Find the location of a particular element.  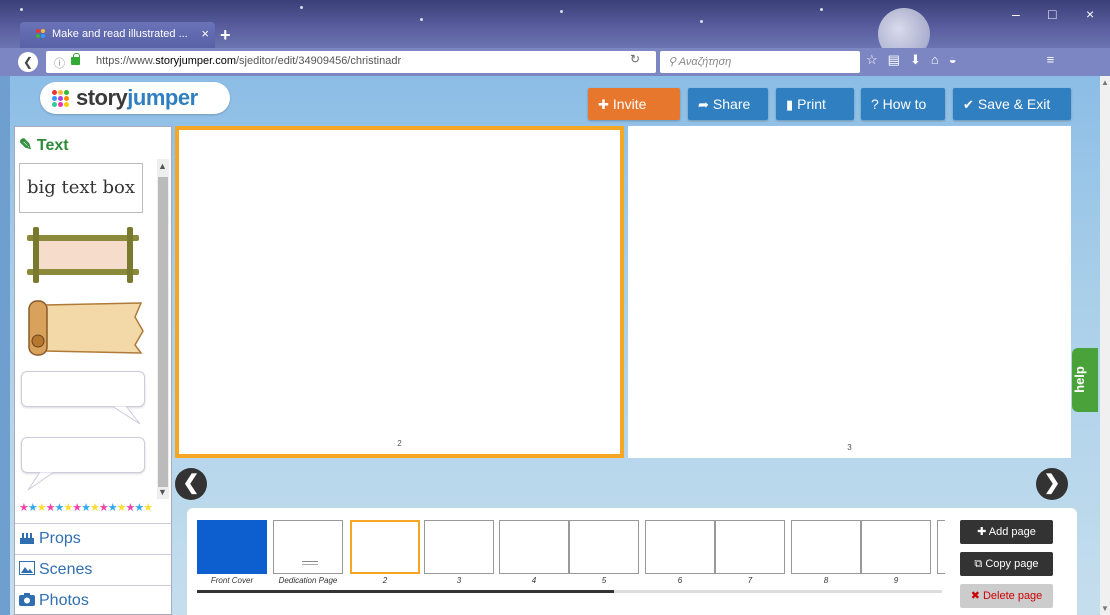

big-text-box-item: big text box is located at coordinates (81, 188).